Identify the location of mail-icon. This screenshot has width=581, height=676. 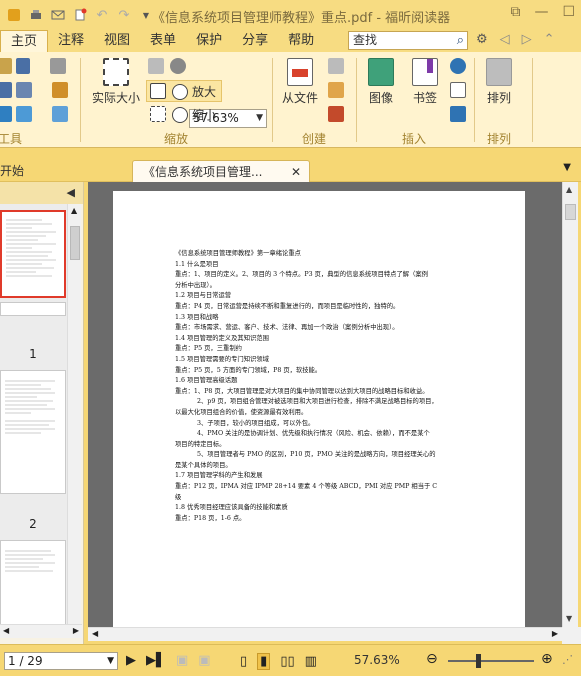
(58, 15).